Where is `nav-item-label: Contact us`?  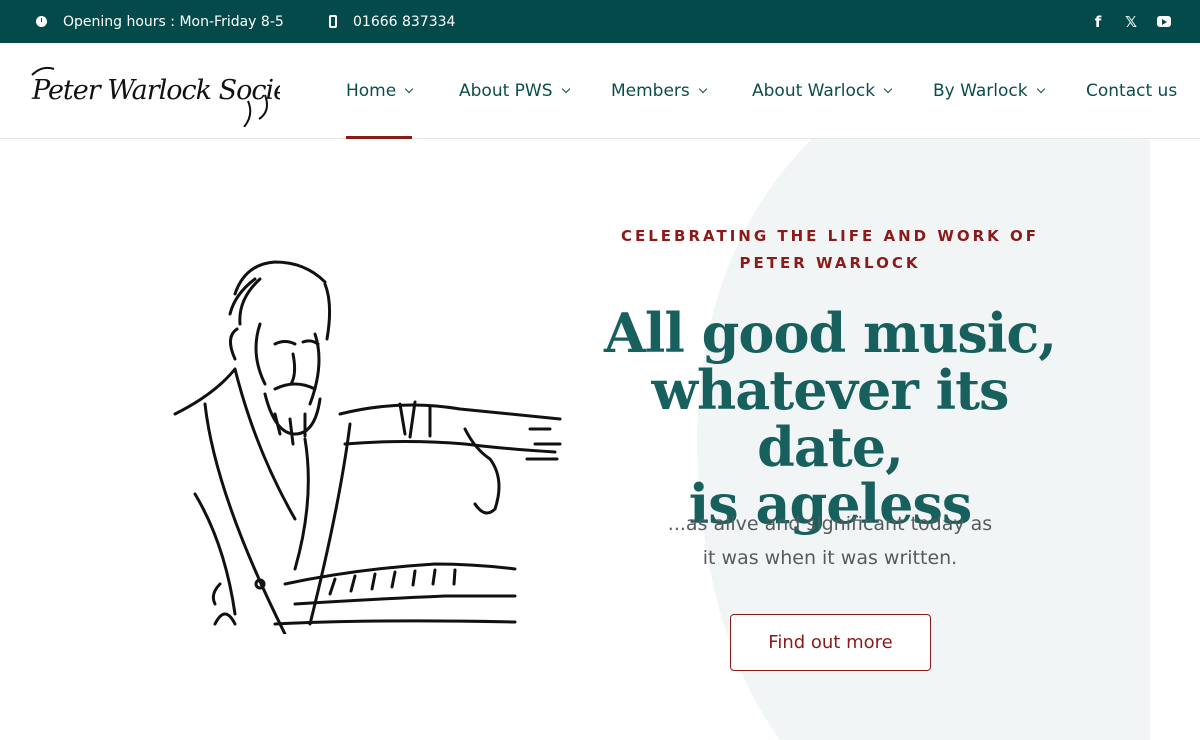 nav-item-label: Contact us is located at coordinates (1132, 91).